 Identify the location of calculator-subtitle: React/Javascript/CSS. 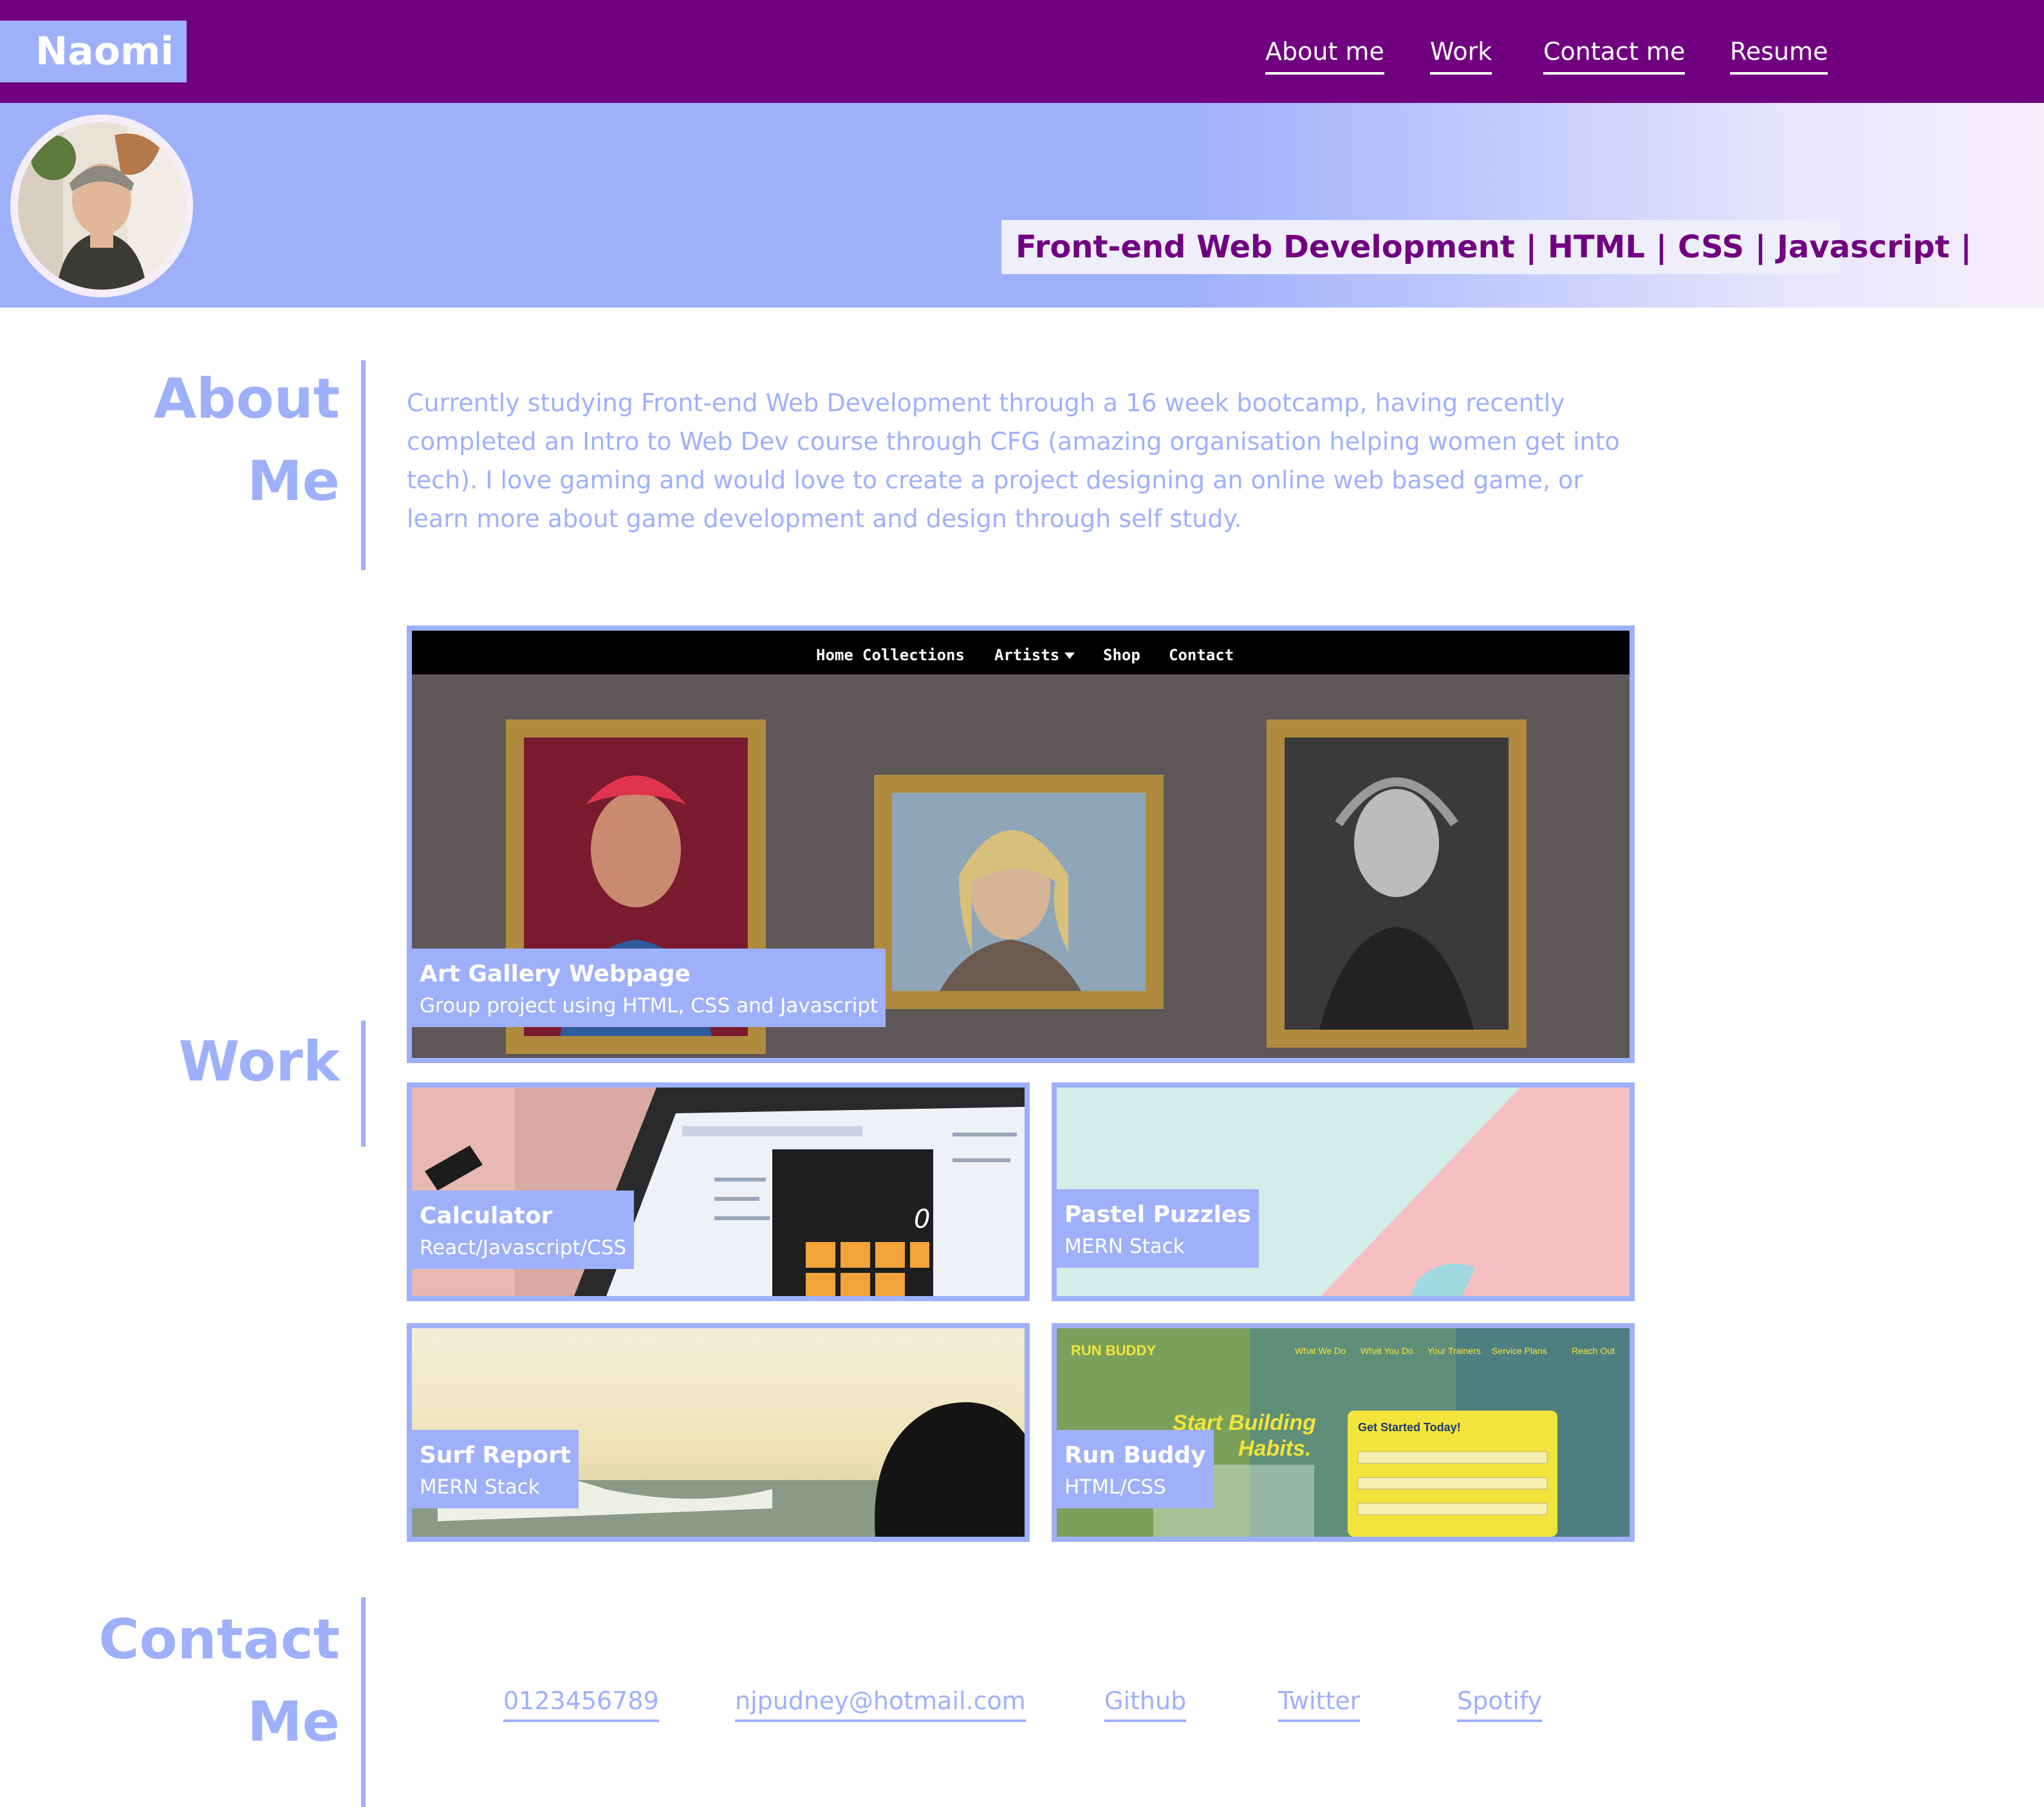
(523, 1247).